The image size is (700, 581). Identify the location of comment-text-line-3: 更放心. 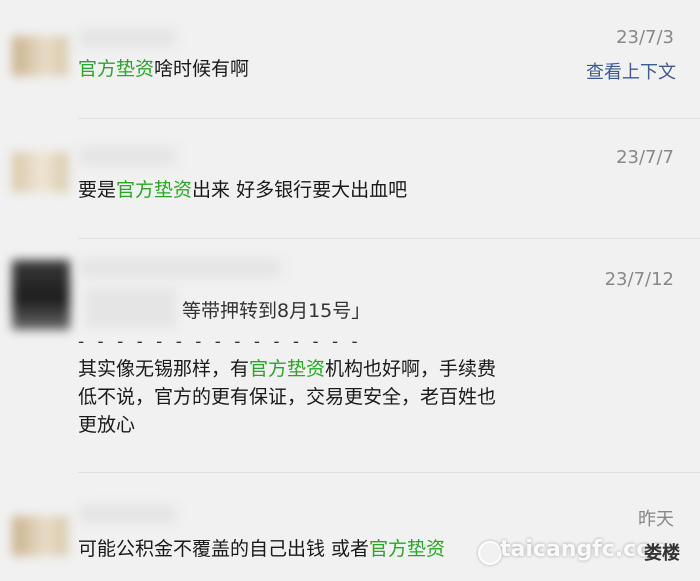
(107, 425).